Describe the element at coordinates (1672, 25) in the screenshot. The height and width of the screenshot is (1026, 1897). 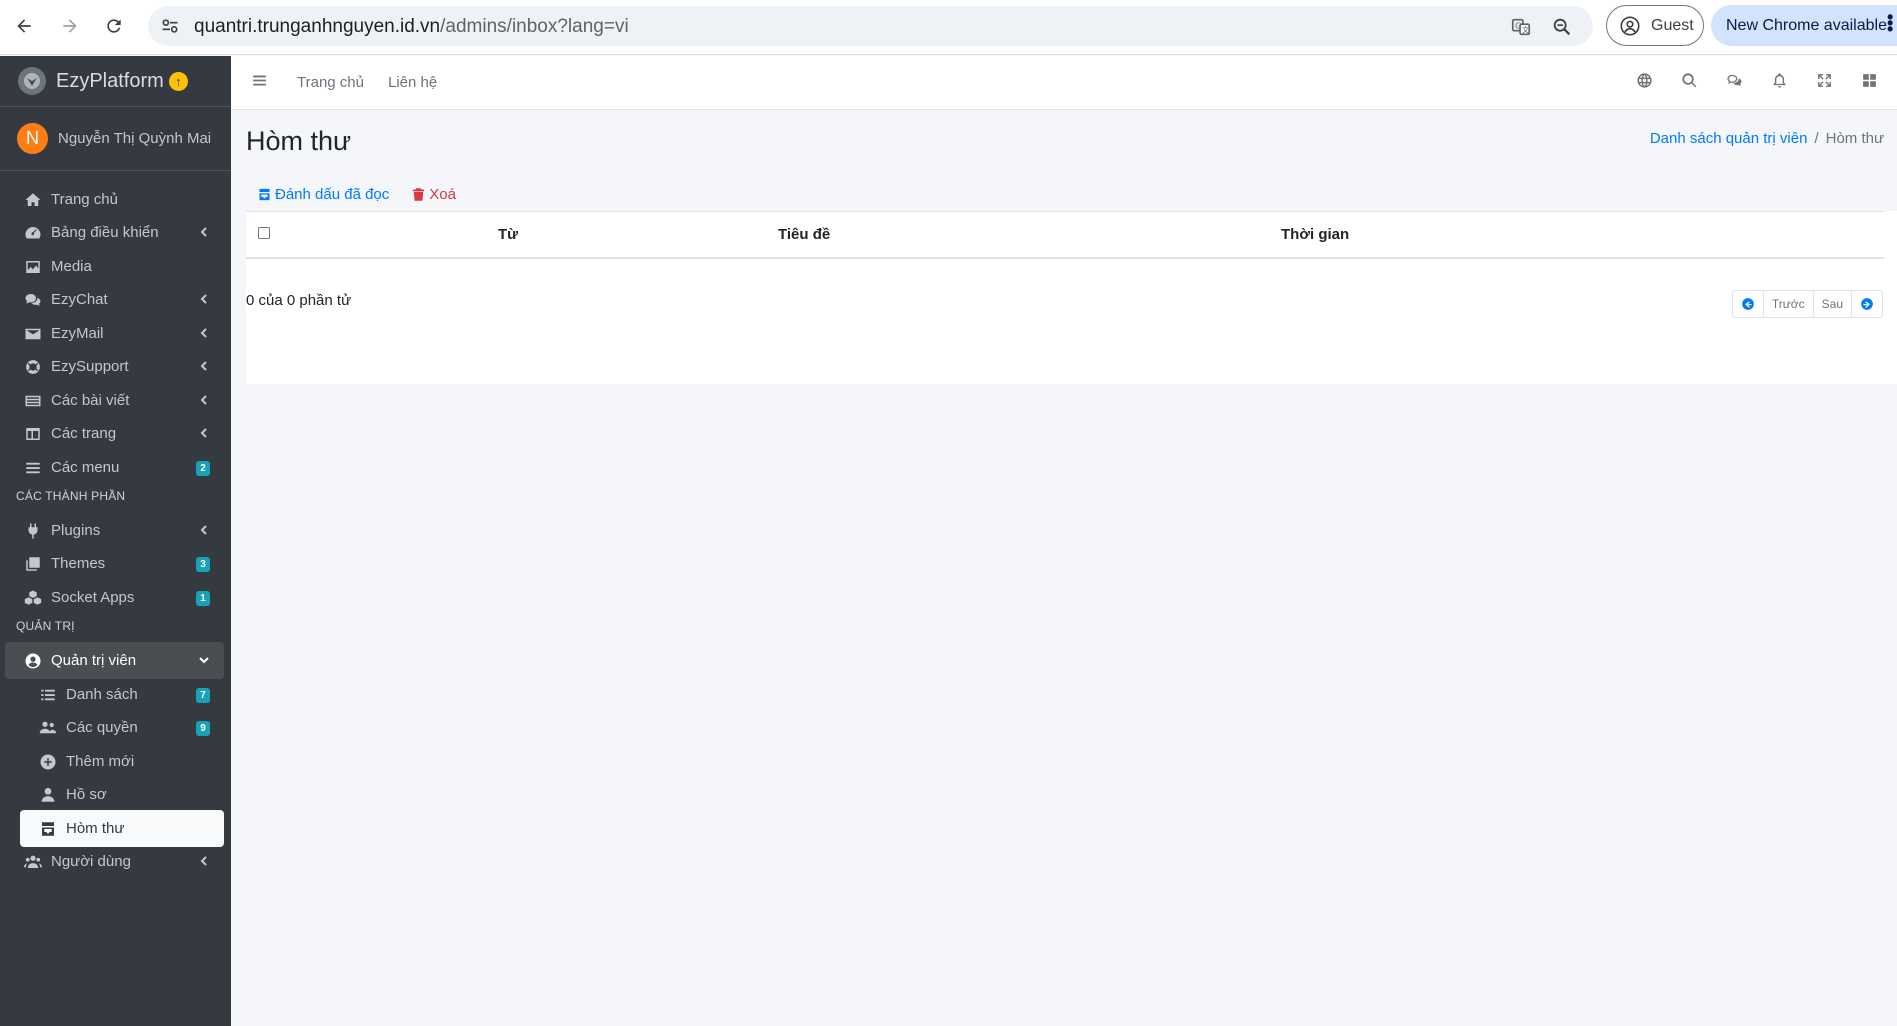
I see `profile-label: Guest` at that location.